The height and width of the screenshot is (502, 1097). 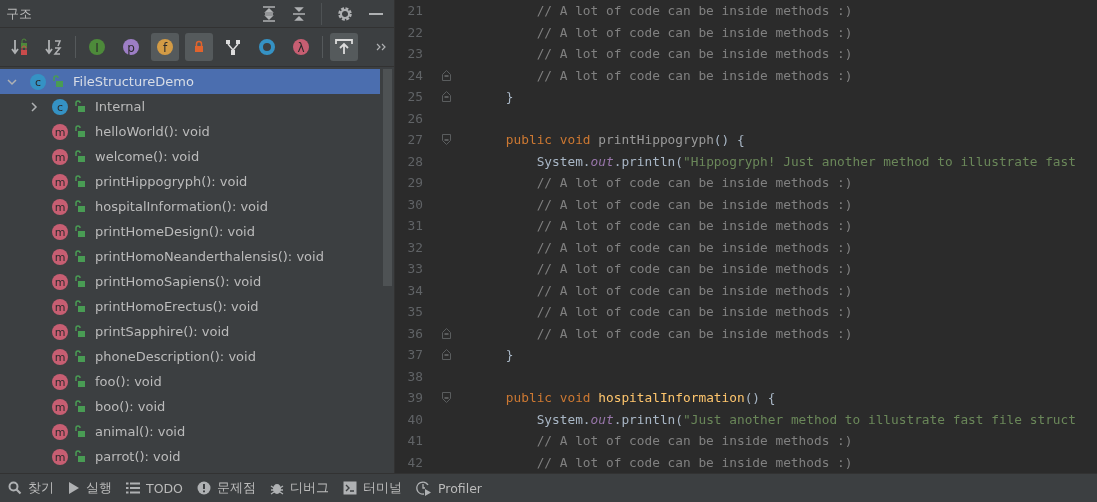 I want to click on tree-item: m foo(): void, so click(x=190, y=381).